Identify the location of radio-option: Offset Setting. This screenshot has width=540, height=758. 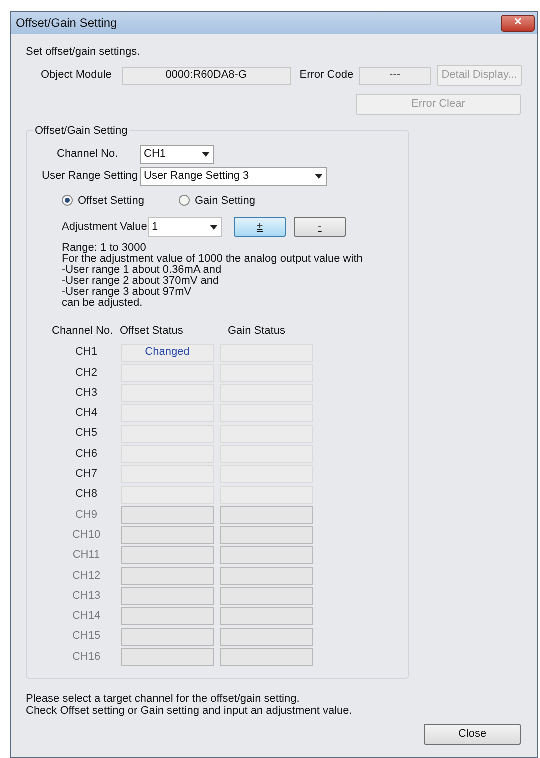
(110, 200).